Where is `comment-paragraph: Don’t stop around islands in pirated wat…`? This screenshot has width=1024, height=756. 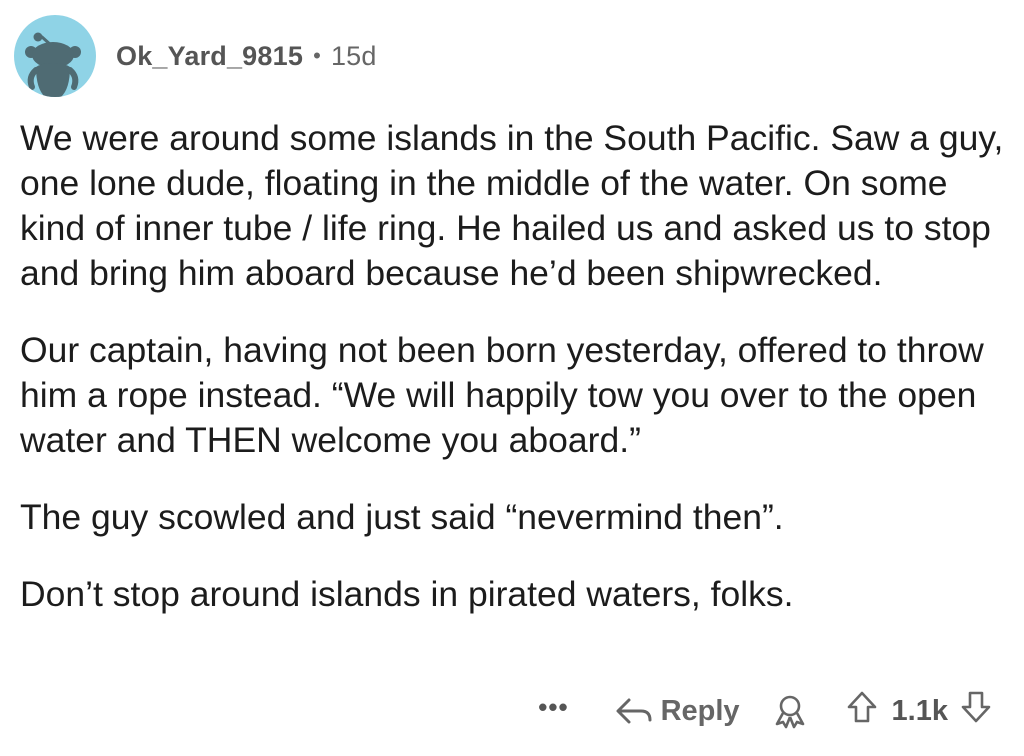
comment-paragraph: Don’t stop around islands in pirated wat… is located at coordinates (407, 594).